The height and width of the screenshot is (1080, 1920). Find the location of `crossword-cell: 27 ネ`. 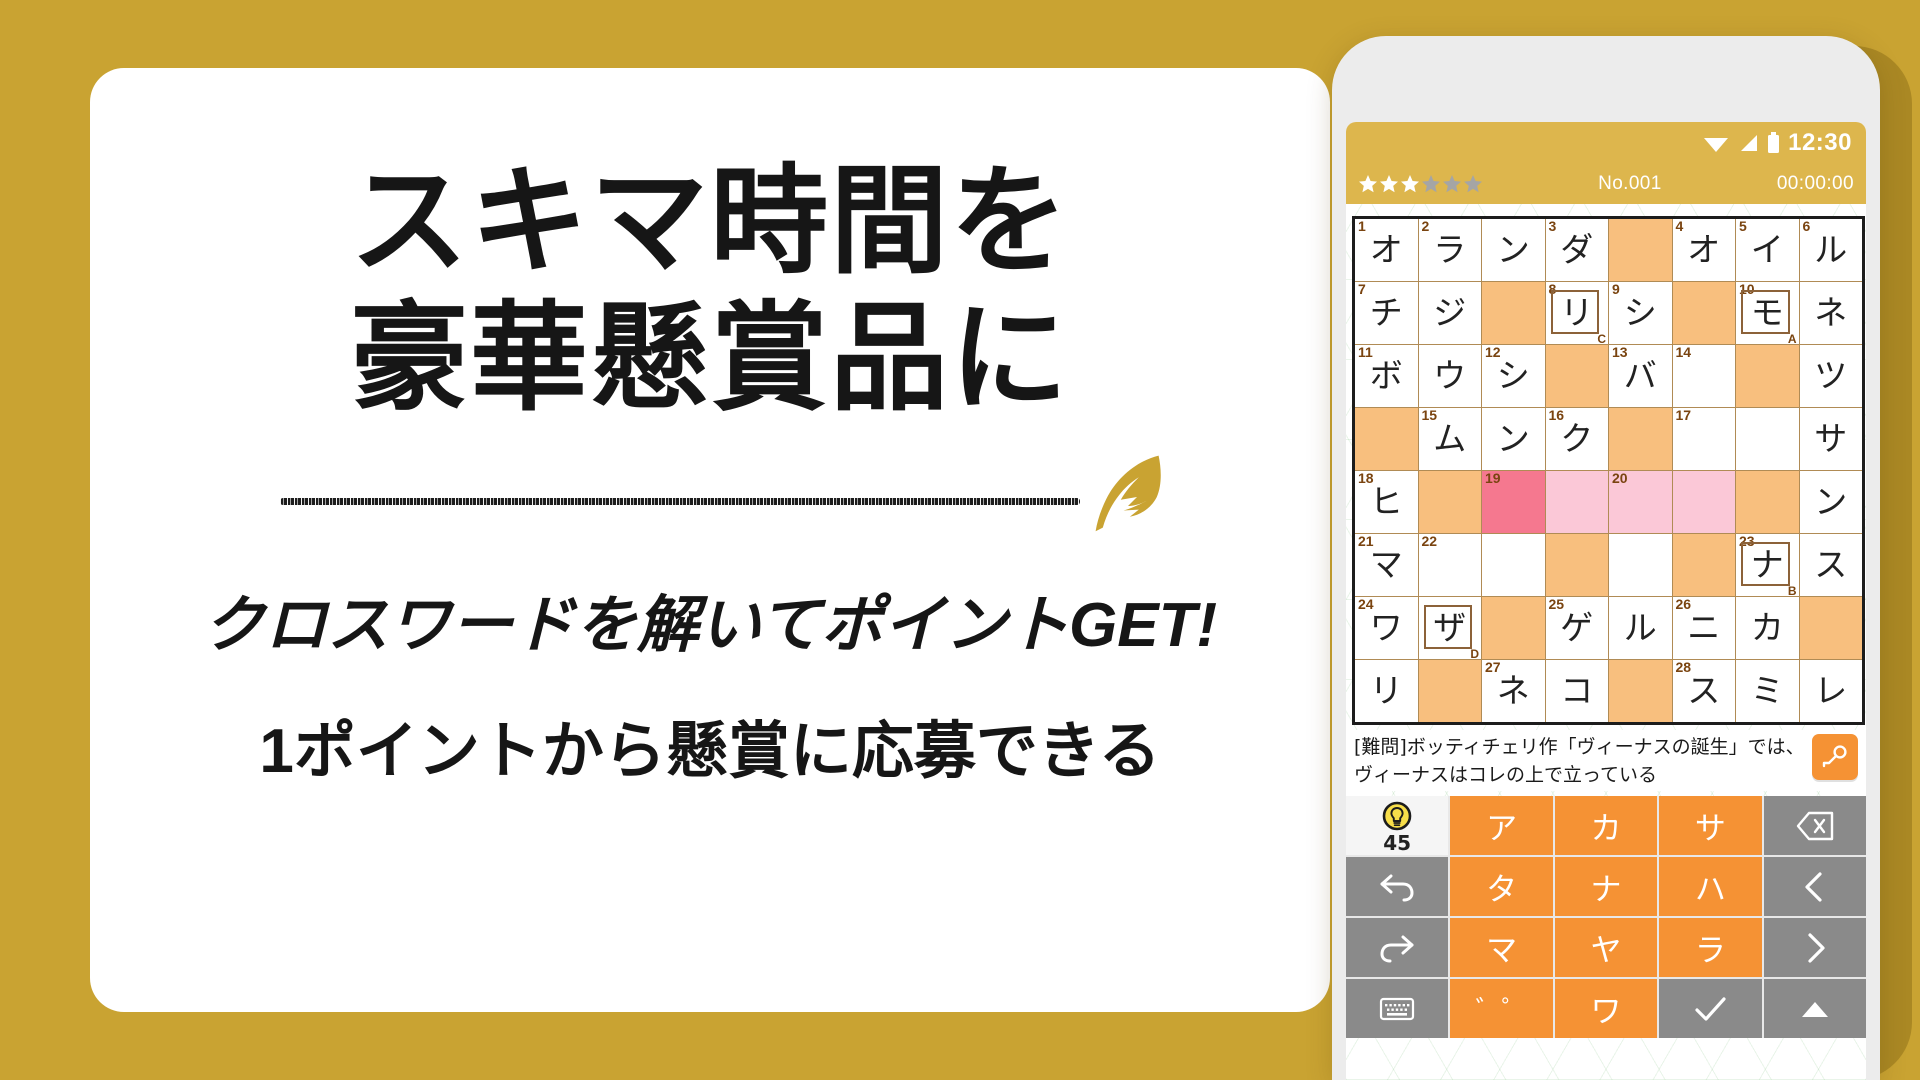

crossword-cell: 27 ネ is located at coordinates (1513, 691).